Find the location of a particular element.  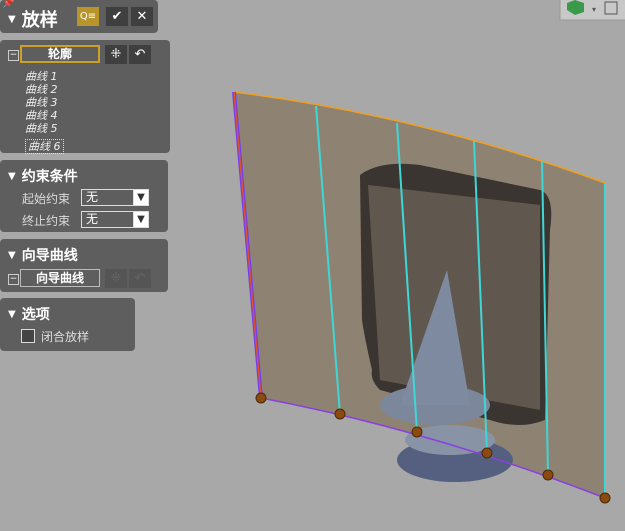

constraints-panel: ▼ 约束条件 起始约束 无 ▼ 终止约束 无 ▼ is located at coordinates (84, 196).